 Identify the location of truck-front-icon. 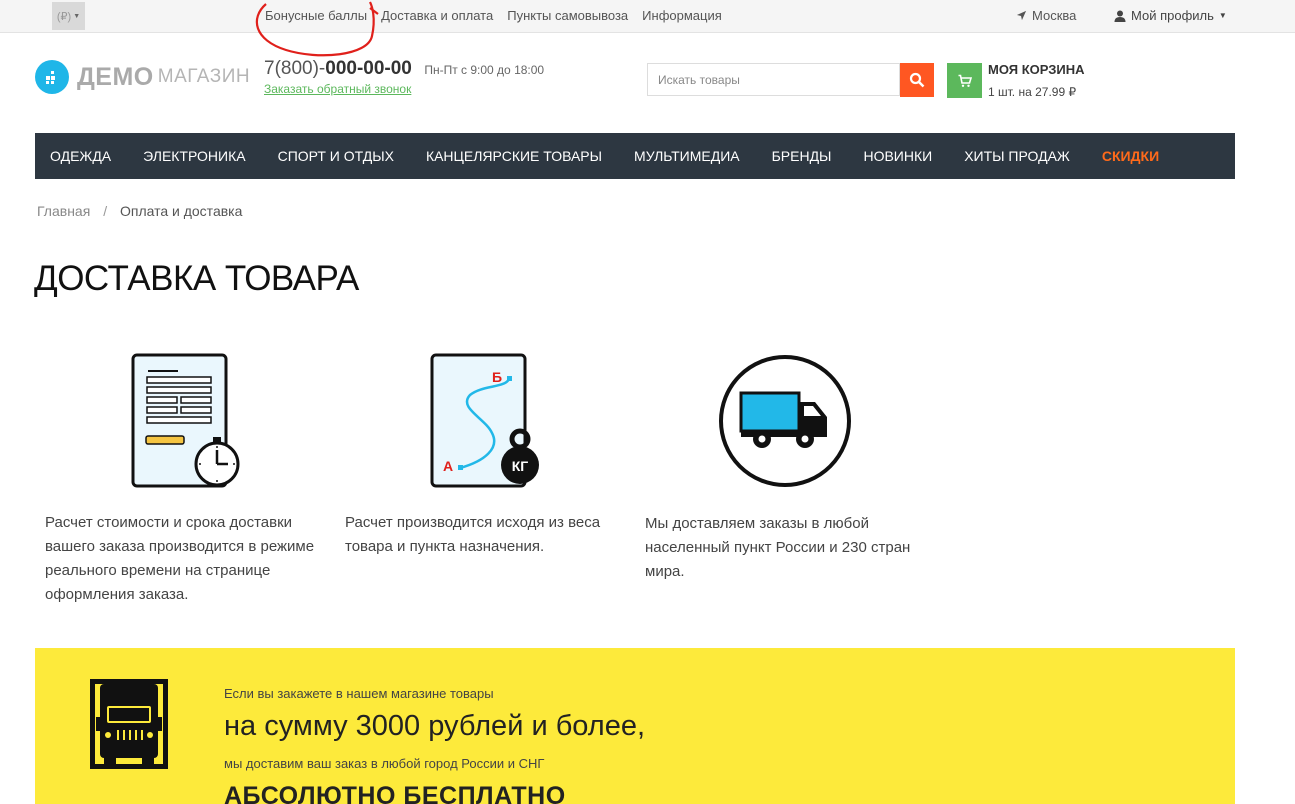
(129, 724).